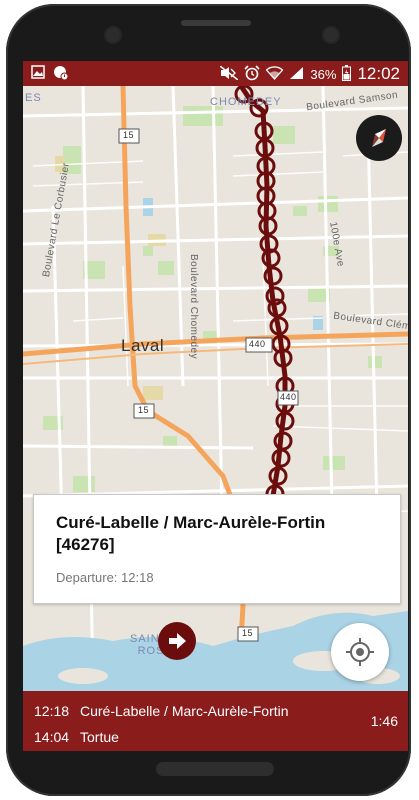  What do you see at coordinates (61, 75) in the screenshot?
I see `app-notification-icon` at bounding box center [61, 75].